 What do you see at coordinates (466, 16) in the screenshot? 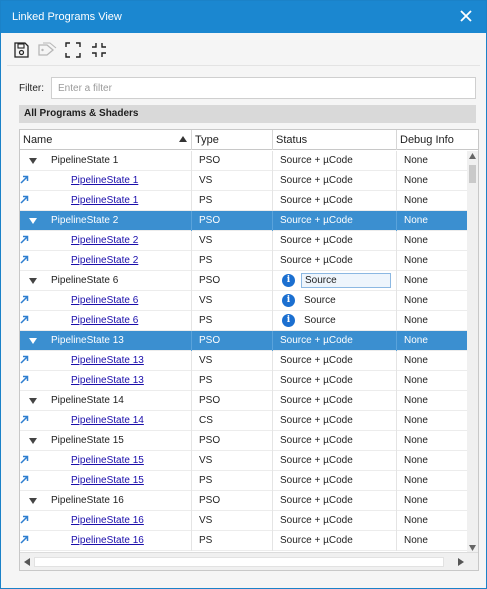
I see `close-button` at bounding box center [466, 16].